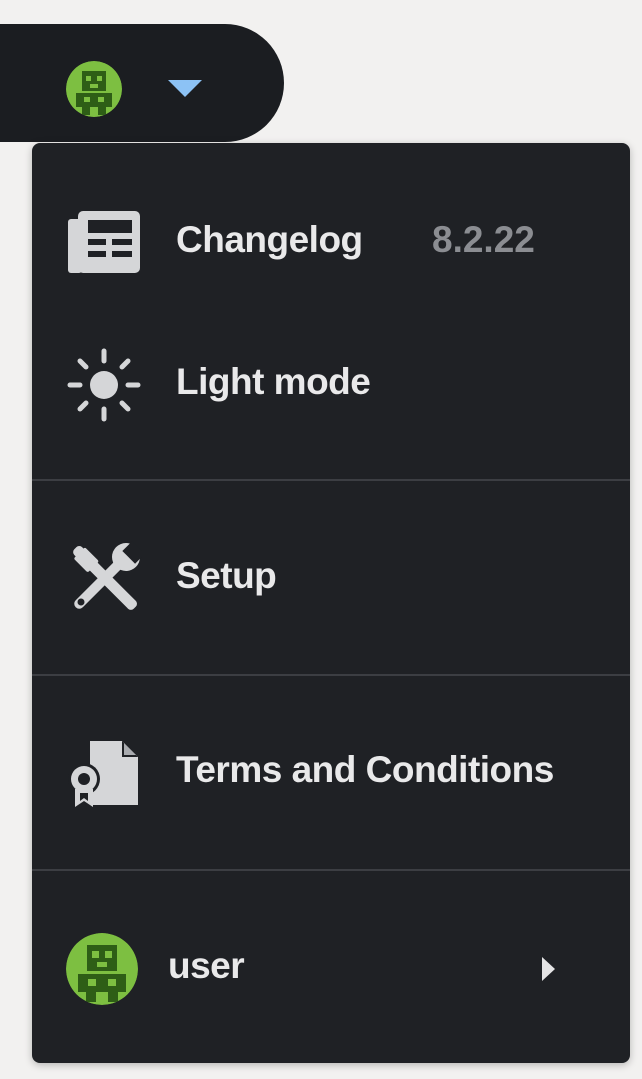  Describe the element at coordinates (483, 239) in the screenshot. I see `version-badge: 8.2.22` at that location.